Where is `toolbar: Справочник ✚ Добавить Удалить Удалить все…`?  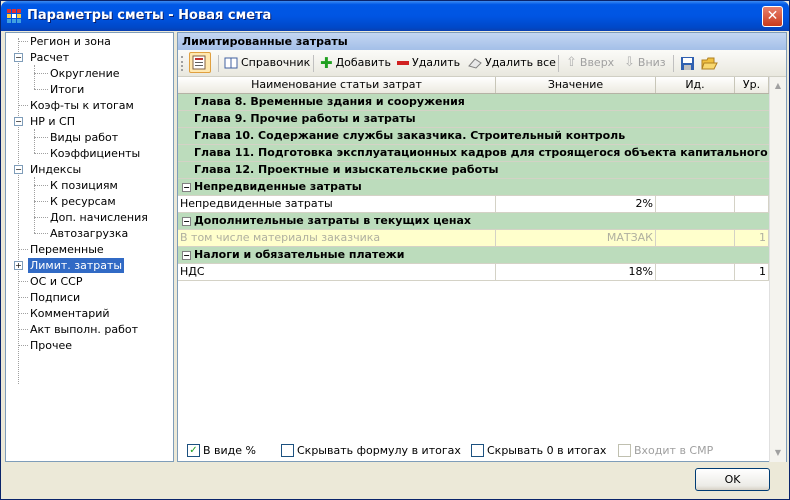 toolbar: Справочник ✚ Добавить Удалить Удалить все… is located at coordinates (482, 63).